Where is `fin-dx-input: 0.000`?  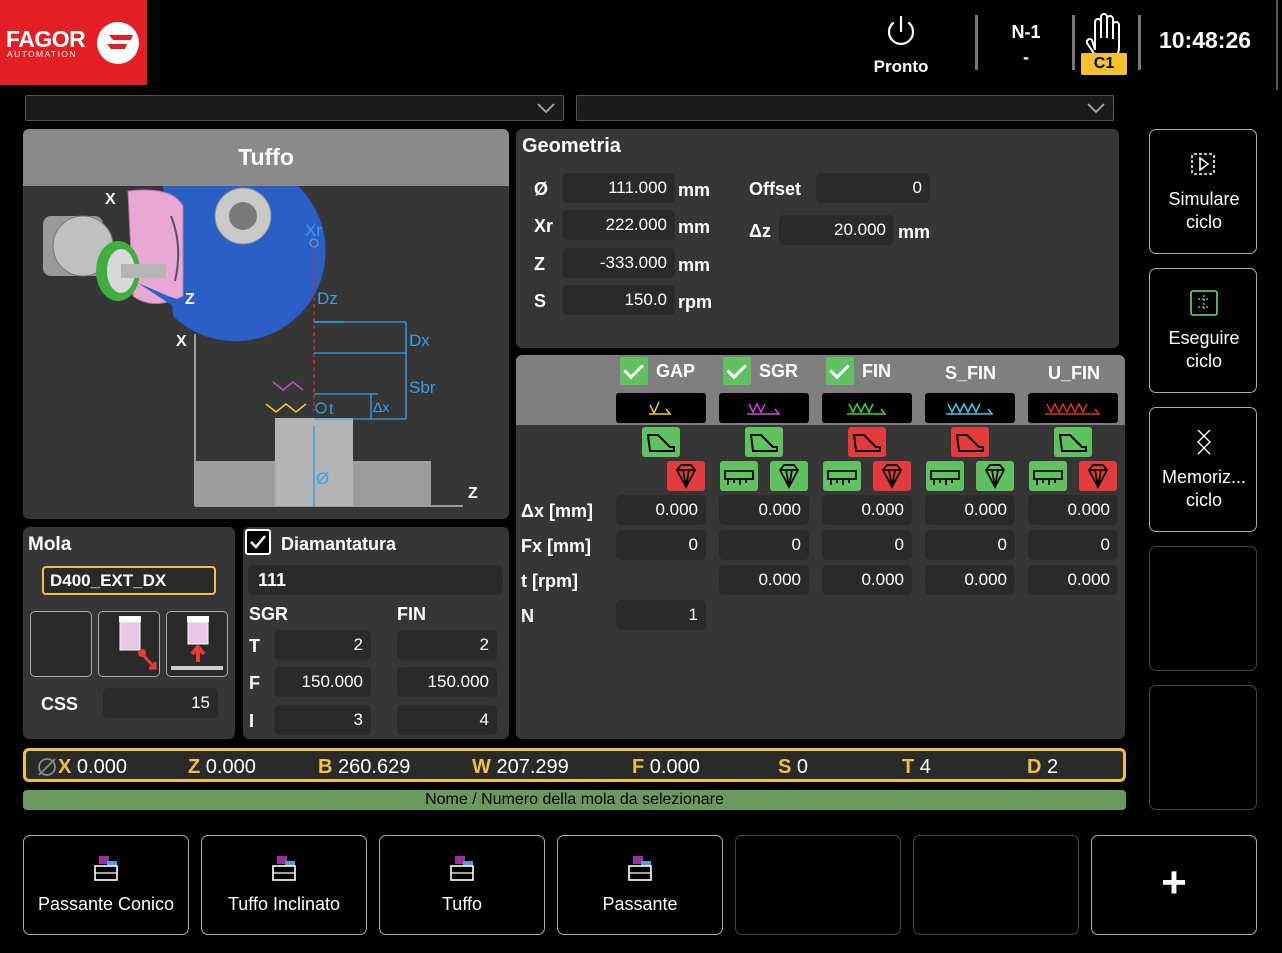 fin-dx-input: 0.000 is located at coordinates (867, 510).